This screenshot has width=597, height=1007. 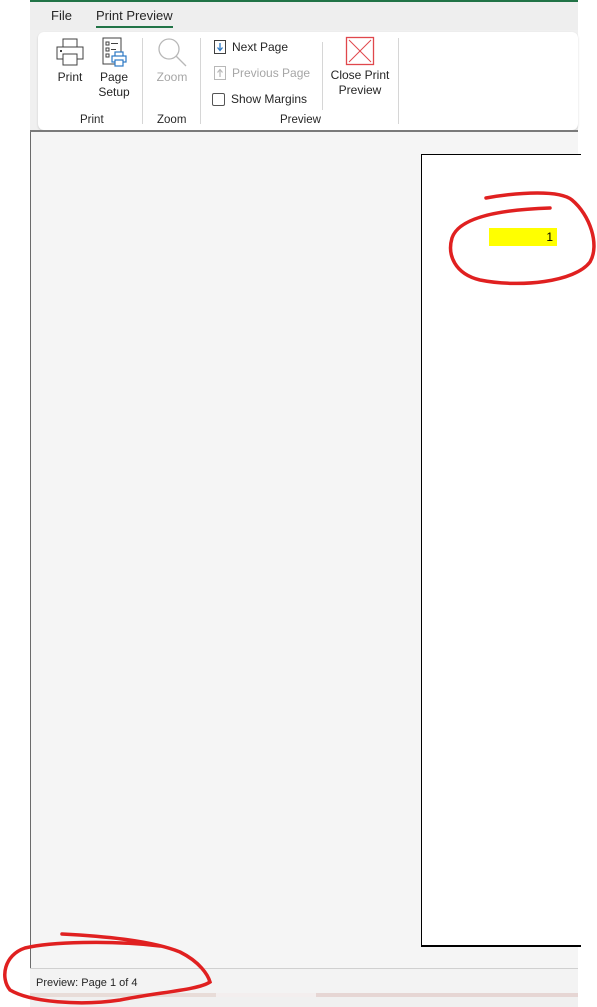 What do you see at coordinates (114, 52) in the screenshot?
I see `page-setup-icon` at bounding box center [114, 52].